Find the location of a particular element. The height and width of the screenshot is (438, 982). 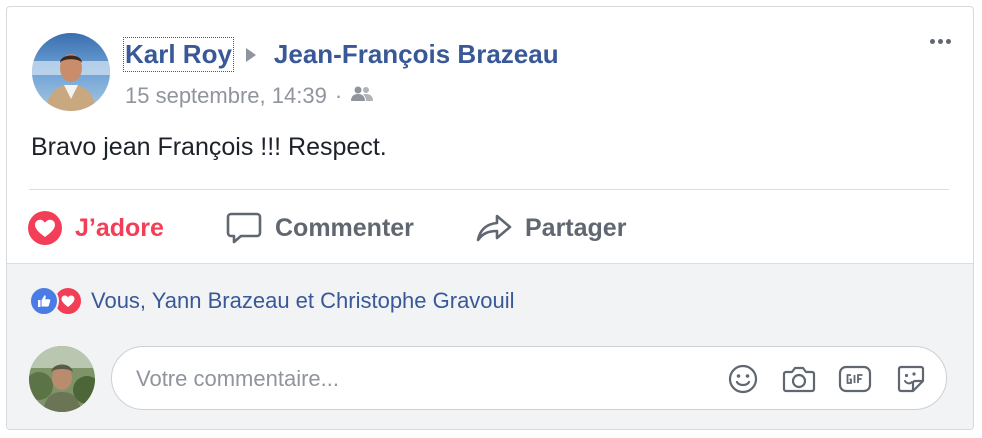

action-bar: J’adore Commenter Partager is located at coordinates (497, 228).